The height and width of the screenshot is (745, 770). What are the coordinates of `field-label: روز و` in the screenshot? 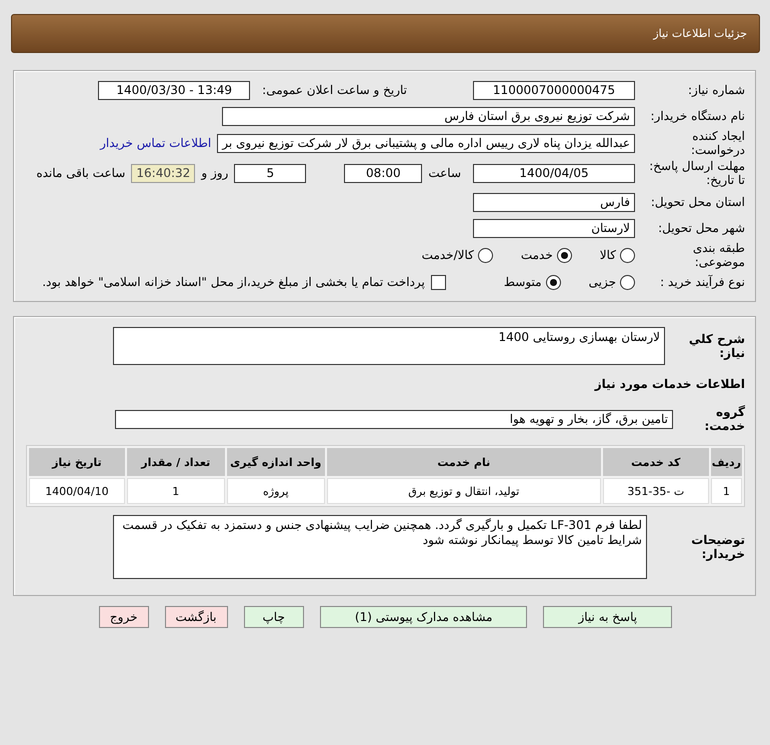 It's located at (214, 173).